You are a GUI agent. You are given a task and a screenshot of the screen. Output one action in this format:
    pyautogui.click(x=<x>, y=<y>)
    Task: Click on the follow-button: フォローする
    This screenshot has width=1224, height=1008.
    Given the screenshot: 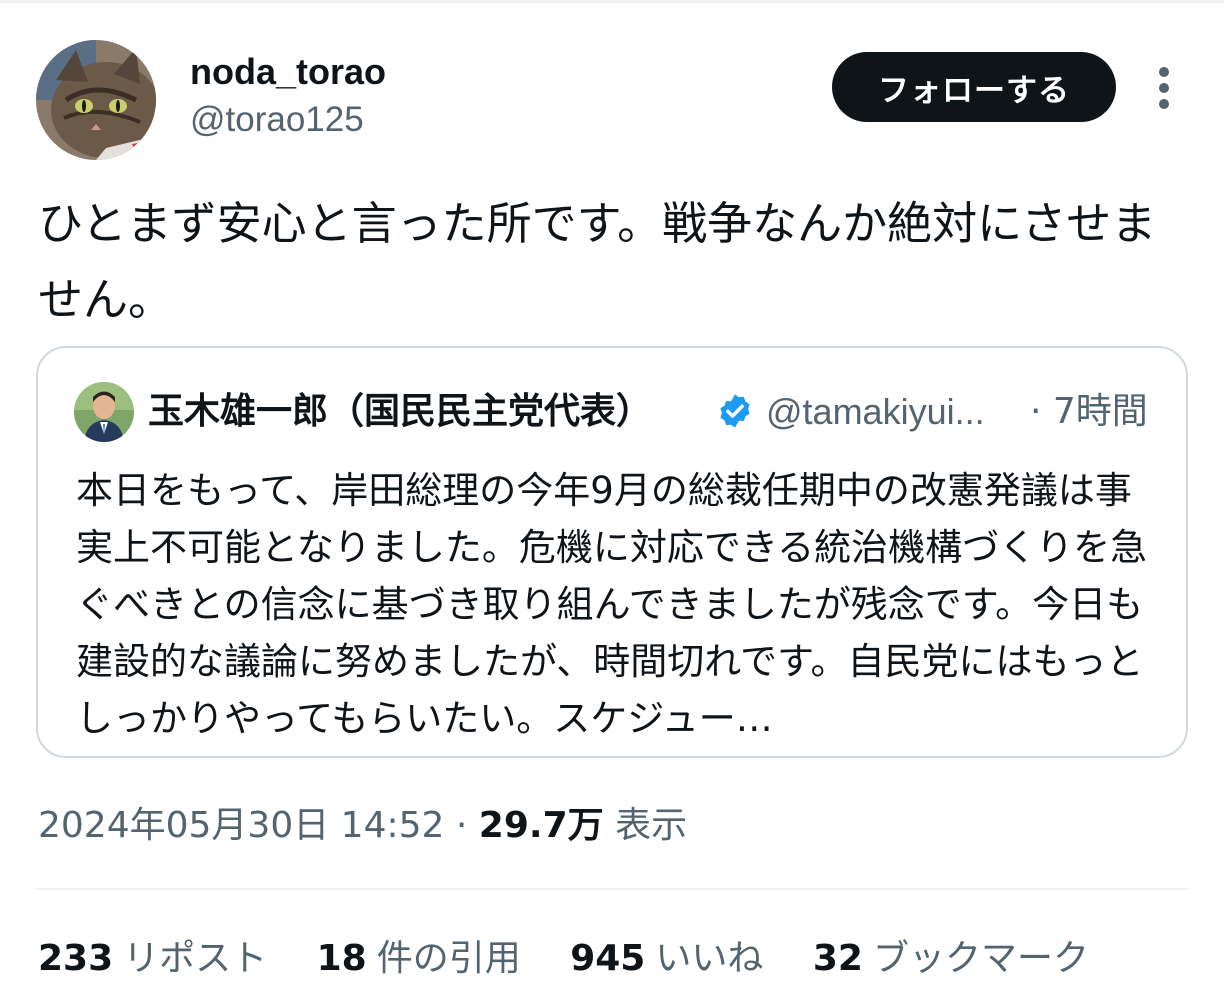 What is the action you would take?
    pyautogui.click(x=974, y=87)
    